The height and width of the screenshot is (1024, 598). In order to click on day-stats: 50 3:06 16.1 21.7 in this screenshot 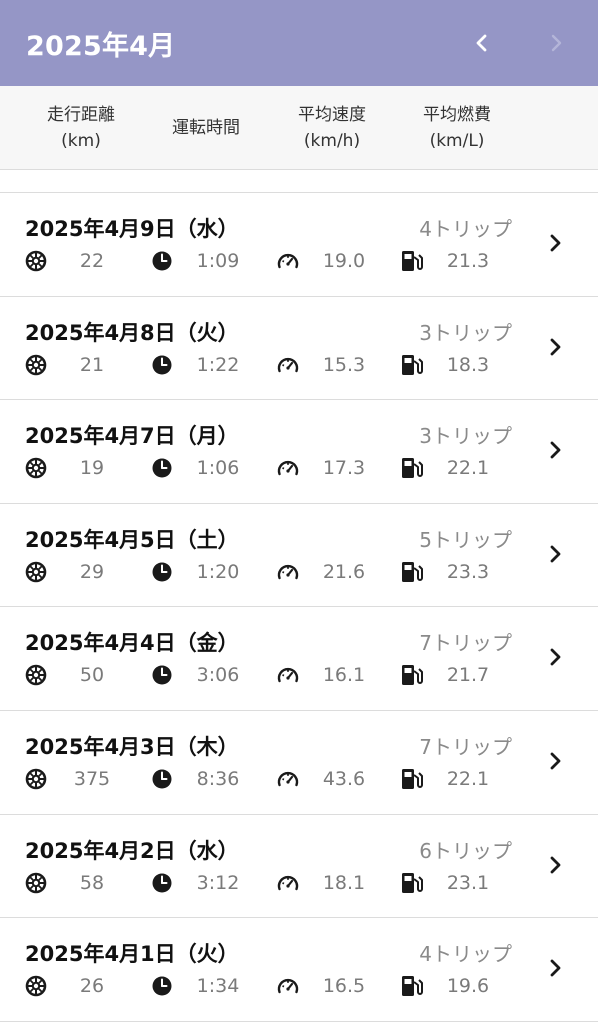, I will do `click(270, 676)`.